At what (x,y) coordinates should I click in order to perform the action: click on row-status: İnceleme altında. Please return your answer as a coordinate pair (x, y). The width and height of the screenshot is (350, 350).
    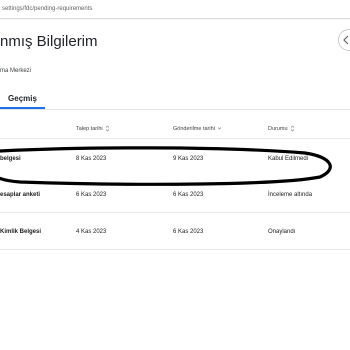
    Looking at the image, I should click on (290, 195).